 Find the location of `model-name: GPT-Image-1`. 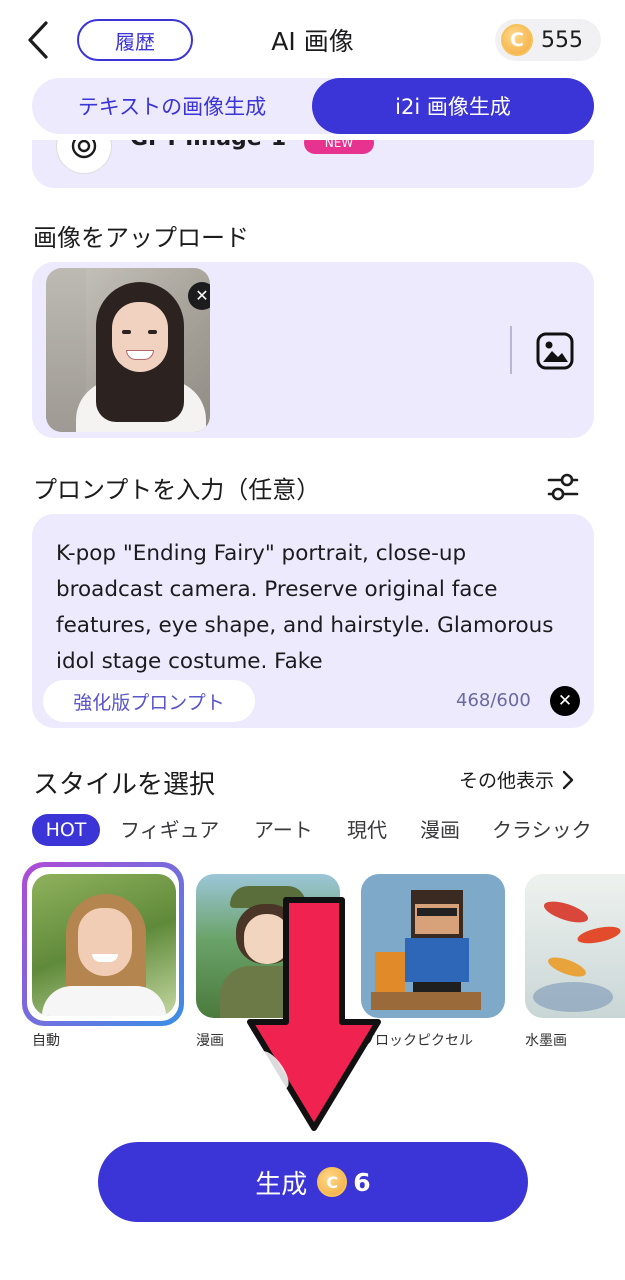

model-name: GPT-Image-1 is located at coordinates (208, 145).